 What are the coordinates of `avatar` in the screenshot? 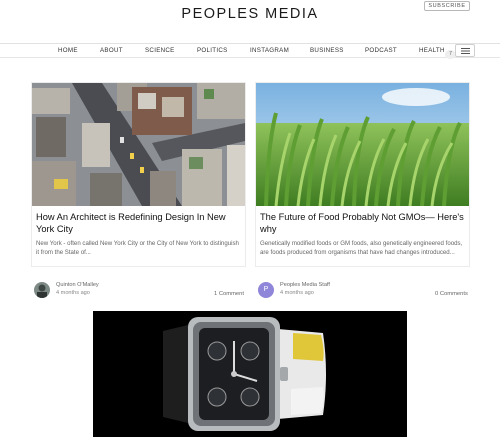 It's located at (42, 290).